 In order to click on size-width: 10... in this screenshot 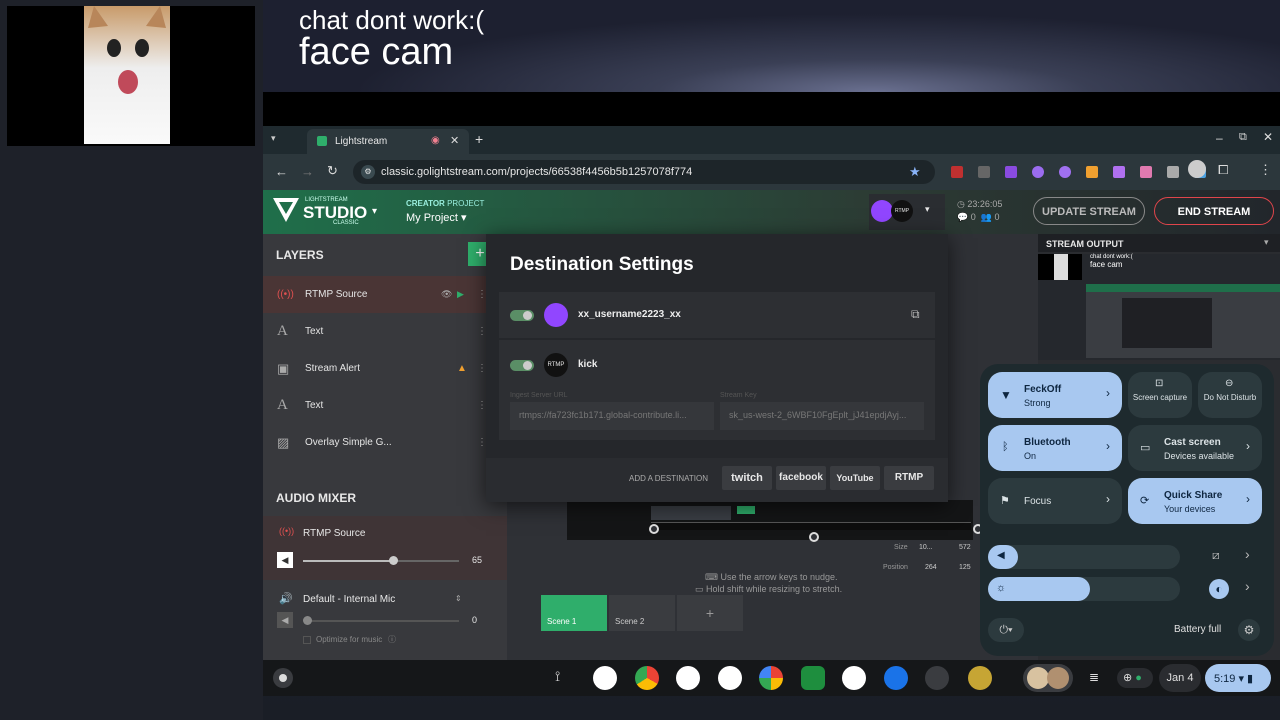, I will do `click(926, 547)`.